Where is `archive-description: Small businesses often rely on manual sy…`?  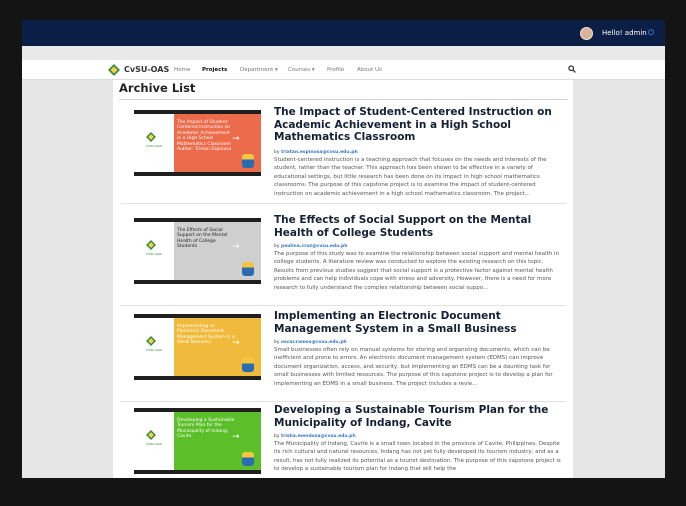
archive-description: Small businesses often rely on manual sy… is located at coordinates (413, 367).